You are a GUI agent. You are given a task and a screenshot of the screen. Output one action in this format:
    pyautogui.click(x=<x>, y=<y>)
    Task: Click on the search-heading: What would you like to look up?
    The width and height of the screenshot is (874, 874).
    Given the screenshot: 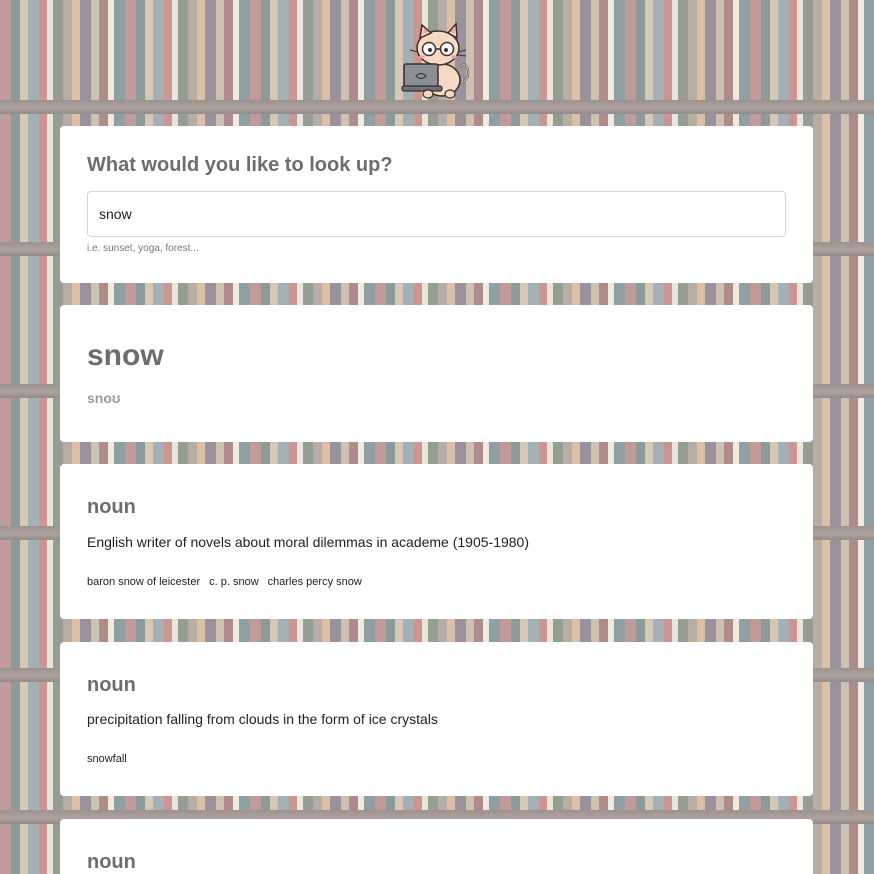 What is the action you would take?
    pyautogui.click(x=240, y=165)
    